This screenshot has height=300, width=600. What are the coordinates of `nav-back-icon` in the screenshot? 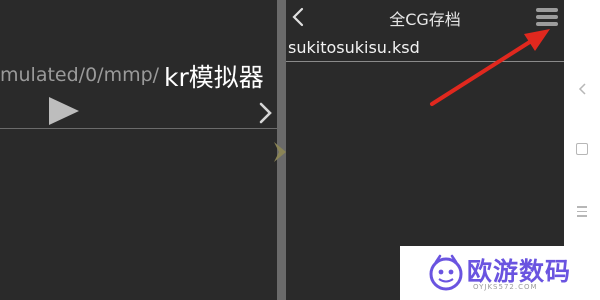 It's located at (583, 89).